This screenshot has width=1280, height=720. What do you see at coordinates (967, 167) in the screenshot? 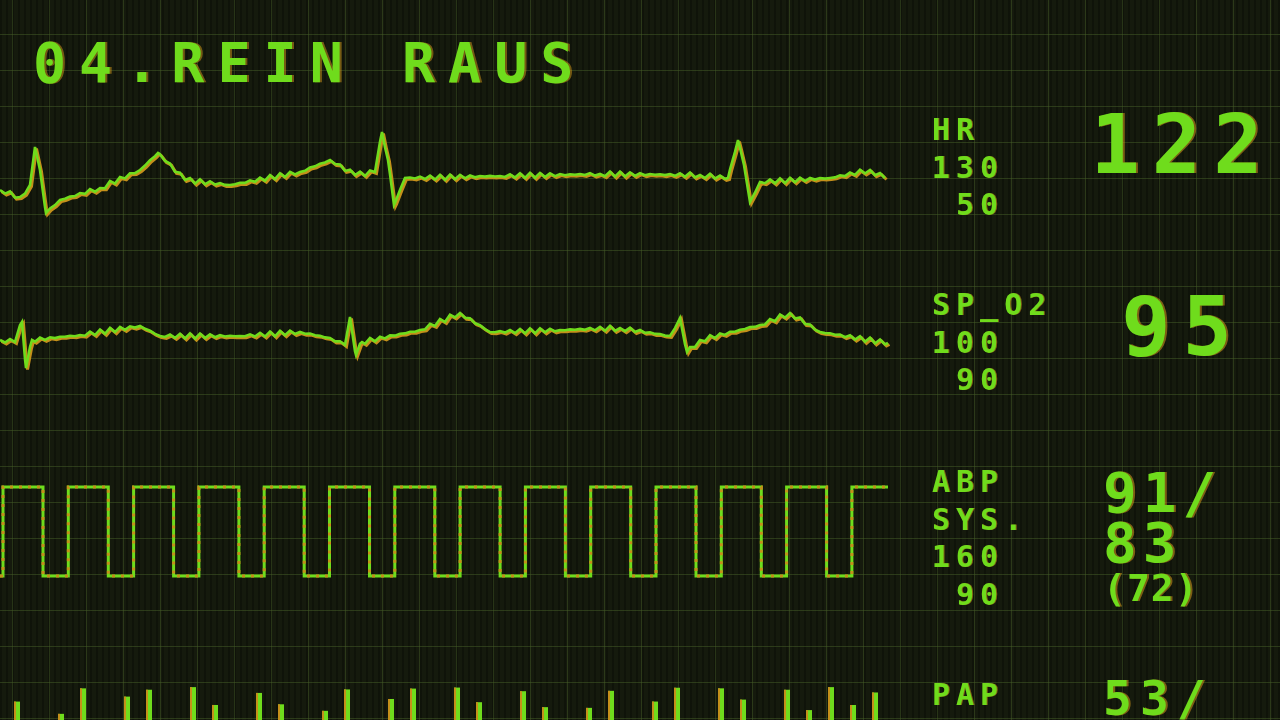
I see `alarm-limit: 130` at bounding box center [967, 167].